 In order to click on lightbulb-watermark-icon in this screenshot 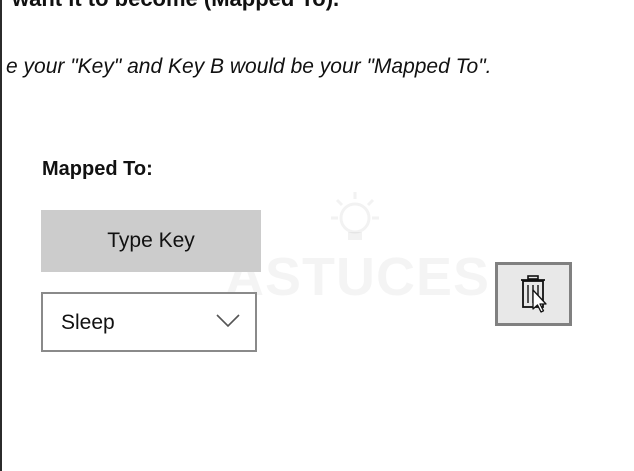, I will do `click(355, 216)`.